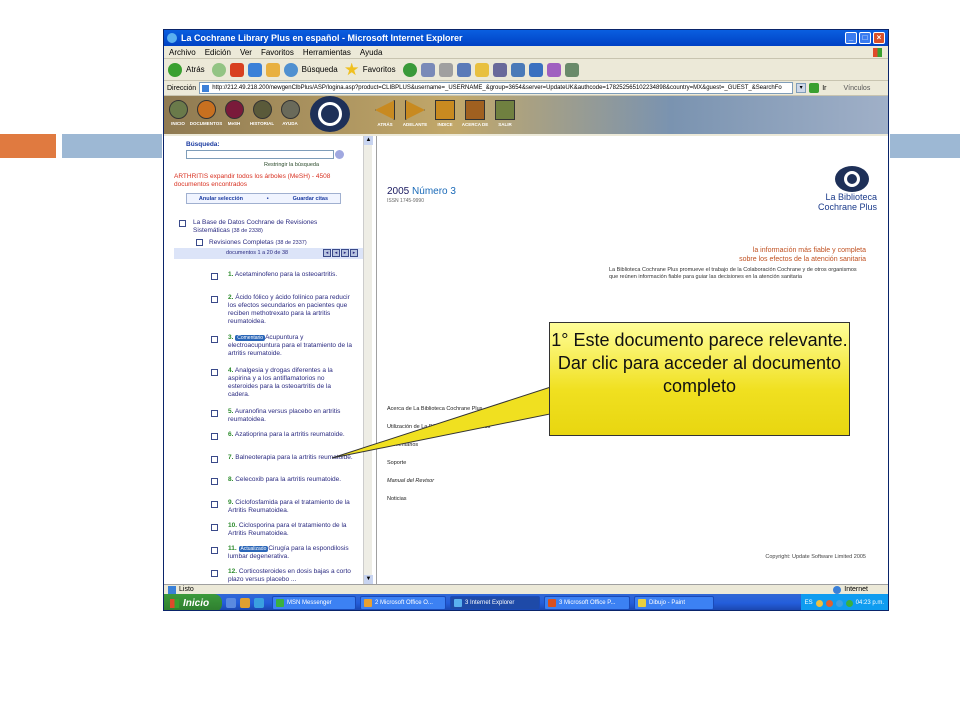 The image size is (960, 720). What do you see at coordinates (553, 69) in the screenshot?
I see `plugin-icon` at bounding box center [553, 69].